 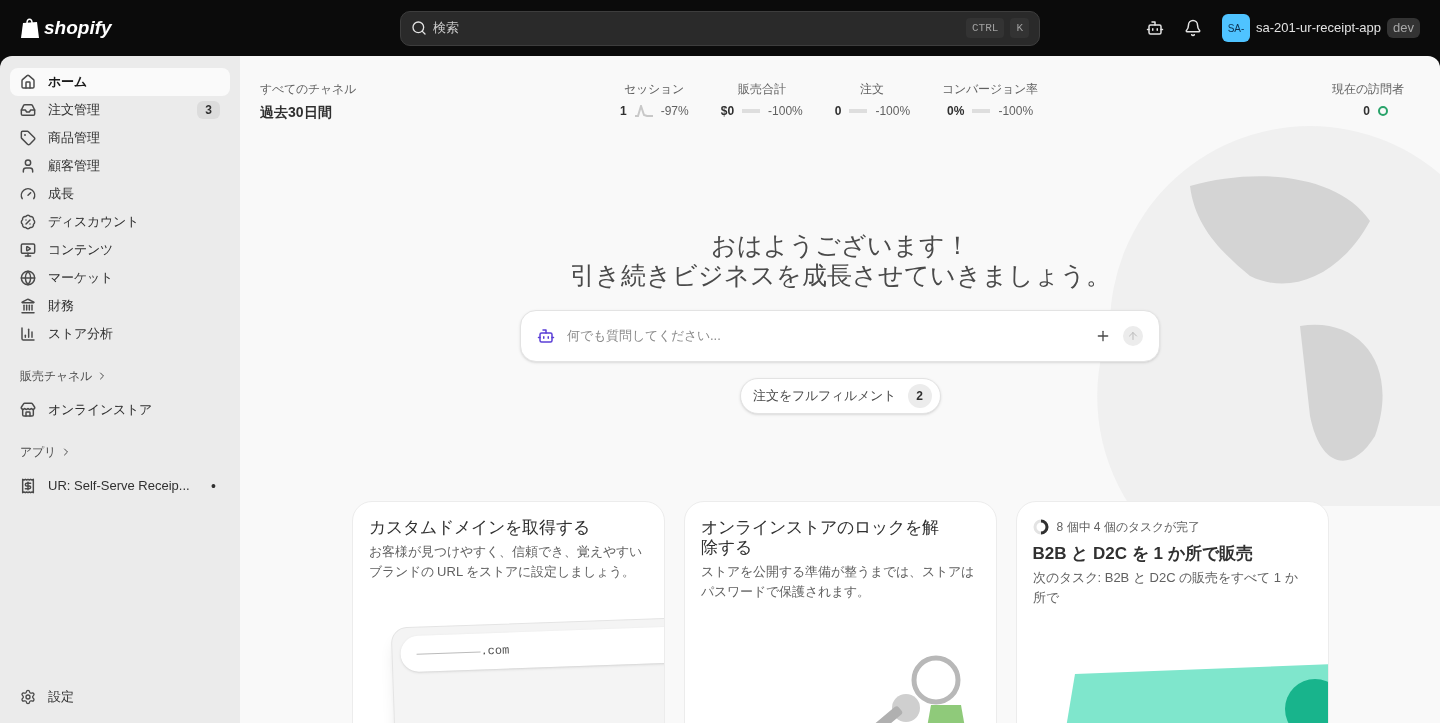 What do you see at coordinates (919, 396) in the screenshot?
I see `count-badge: 2` at bounding box center [919, 396].